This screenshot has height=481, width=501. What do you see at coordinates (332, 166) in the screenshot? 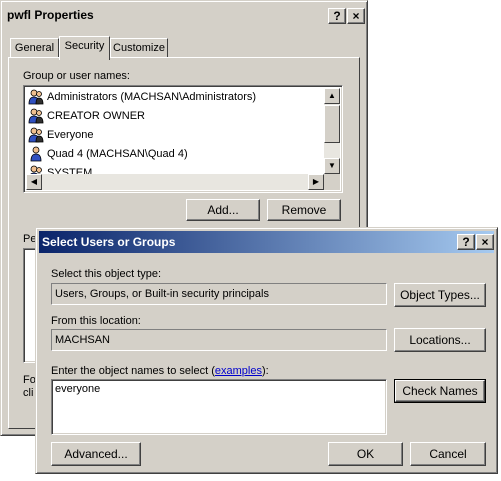
I see `scroll-down-arrow-icon: ▼` at bounding box center [332, 166].